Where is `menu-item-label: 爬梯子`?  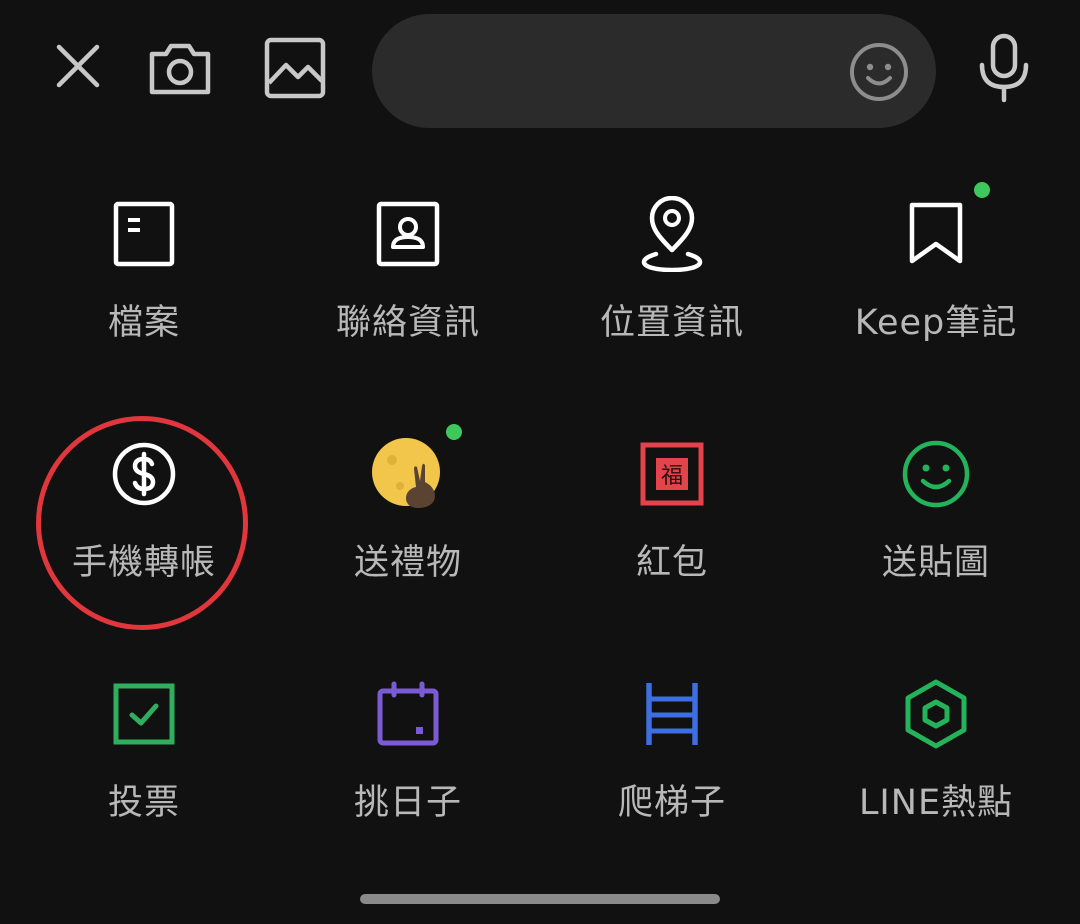
menu-item-label: 爬梯子 is located at coordinates (671, 803).